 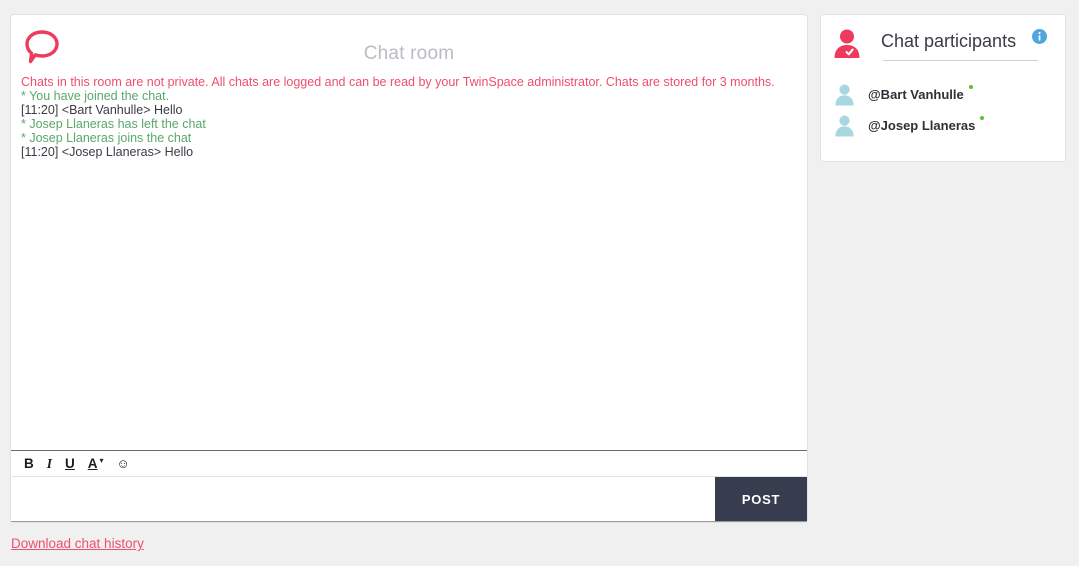 What do you see at coordinates (95, 96) in the screenshot?
I see `chat-log-line: * You have joined the chat.` at bounding box center [95, 96].